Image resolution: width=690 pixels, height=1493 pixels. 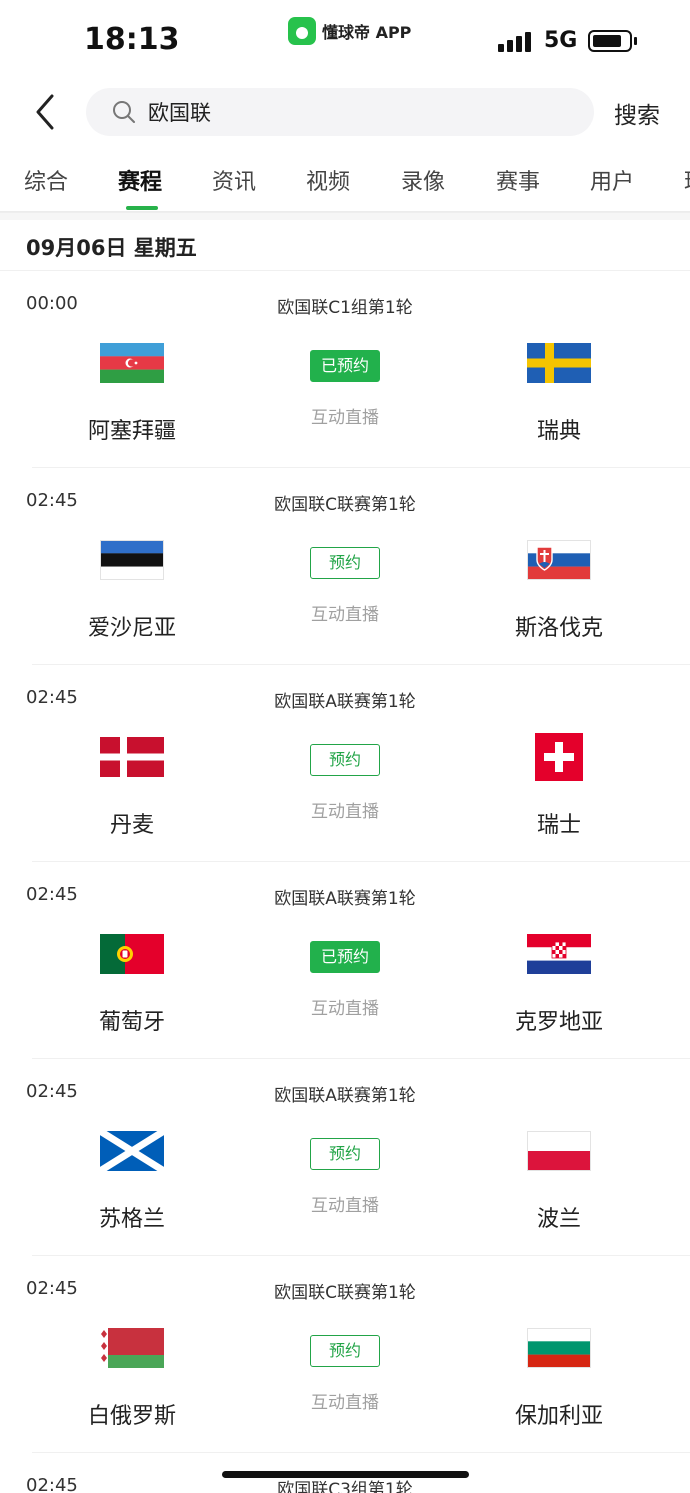 I want to click on search-button: 搜索, so click(x=637, y=113).